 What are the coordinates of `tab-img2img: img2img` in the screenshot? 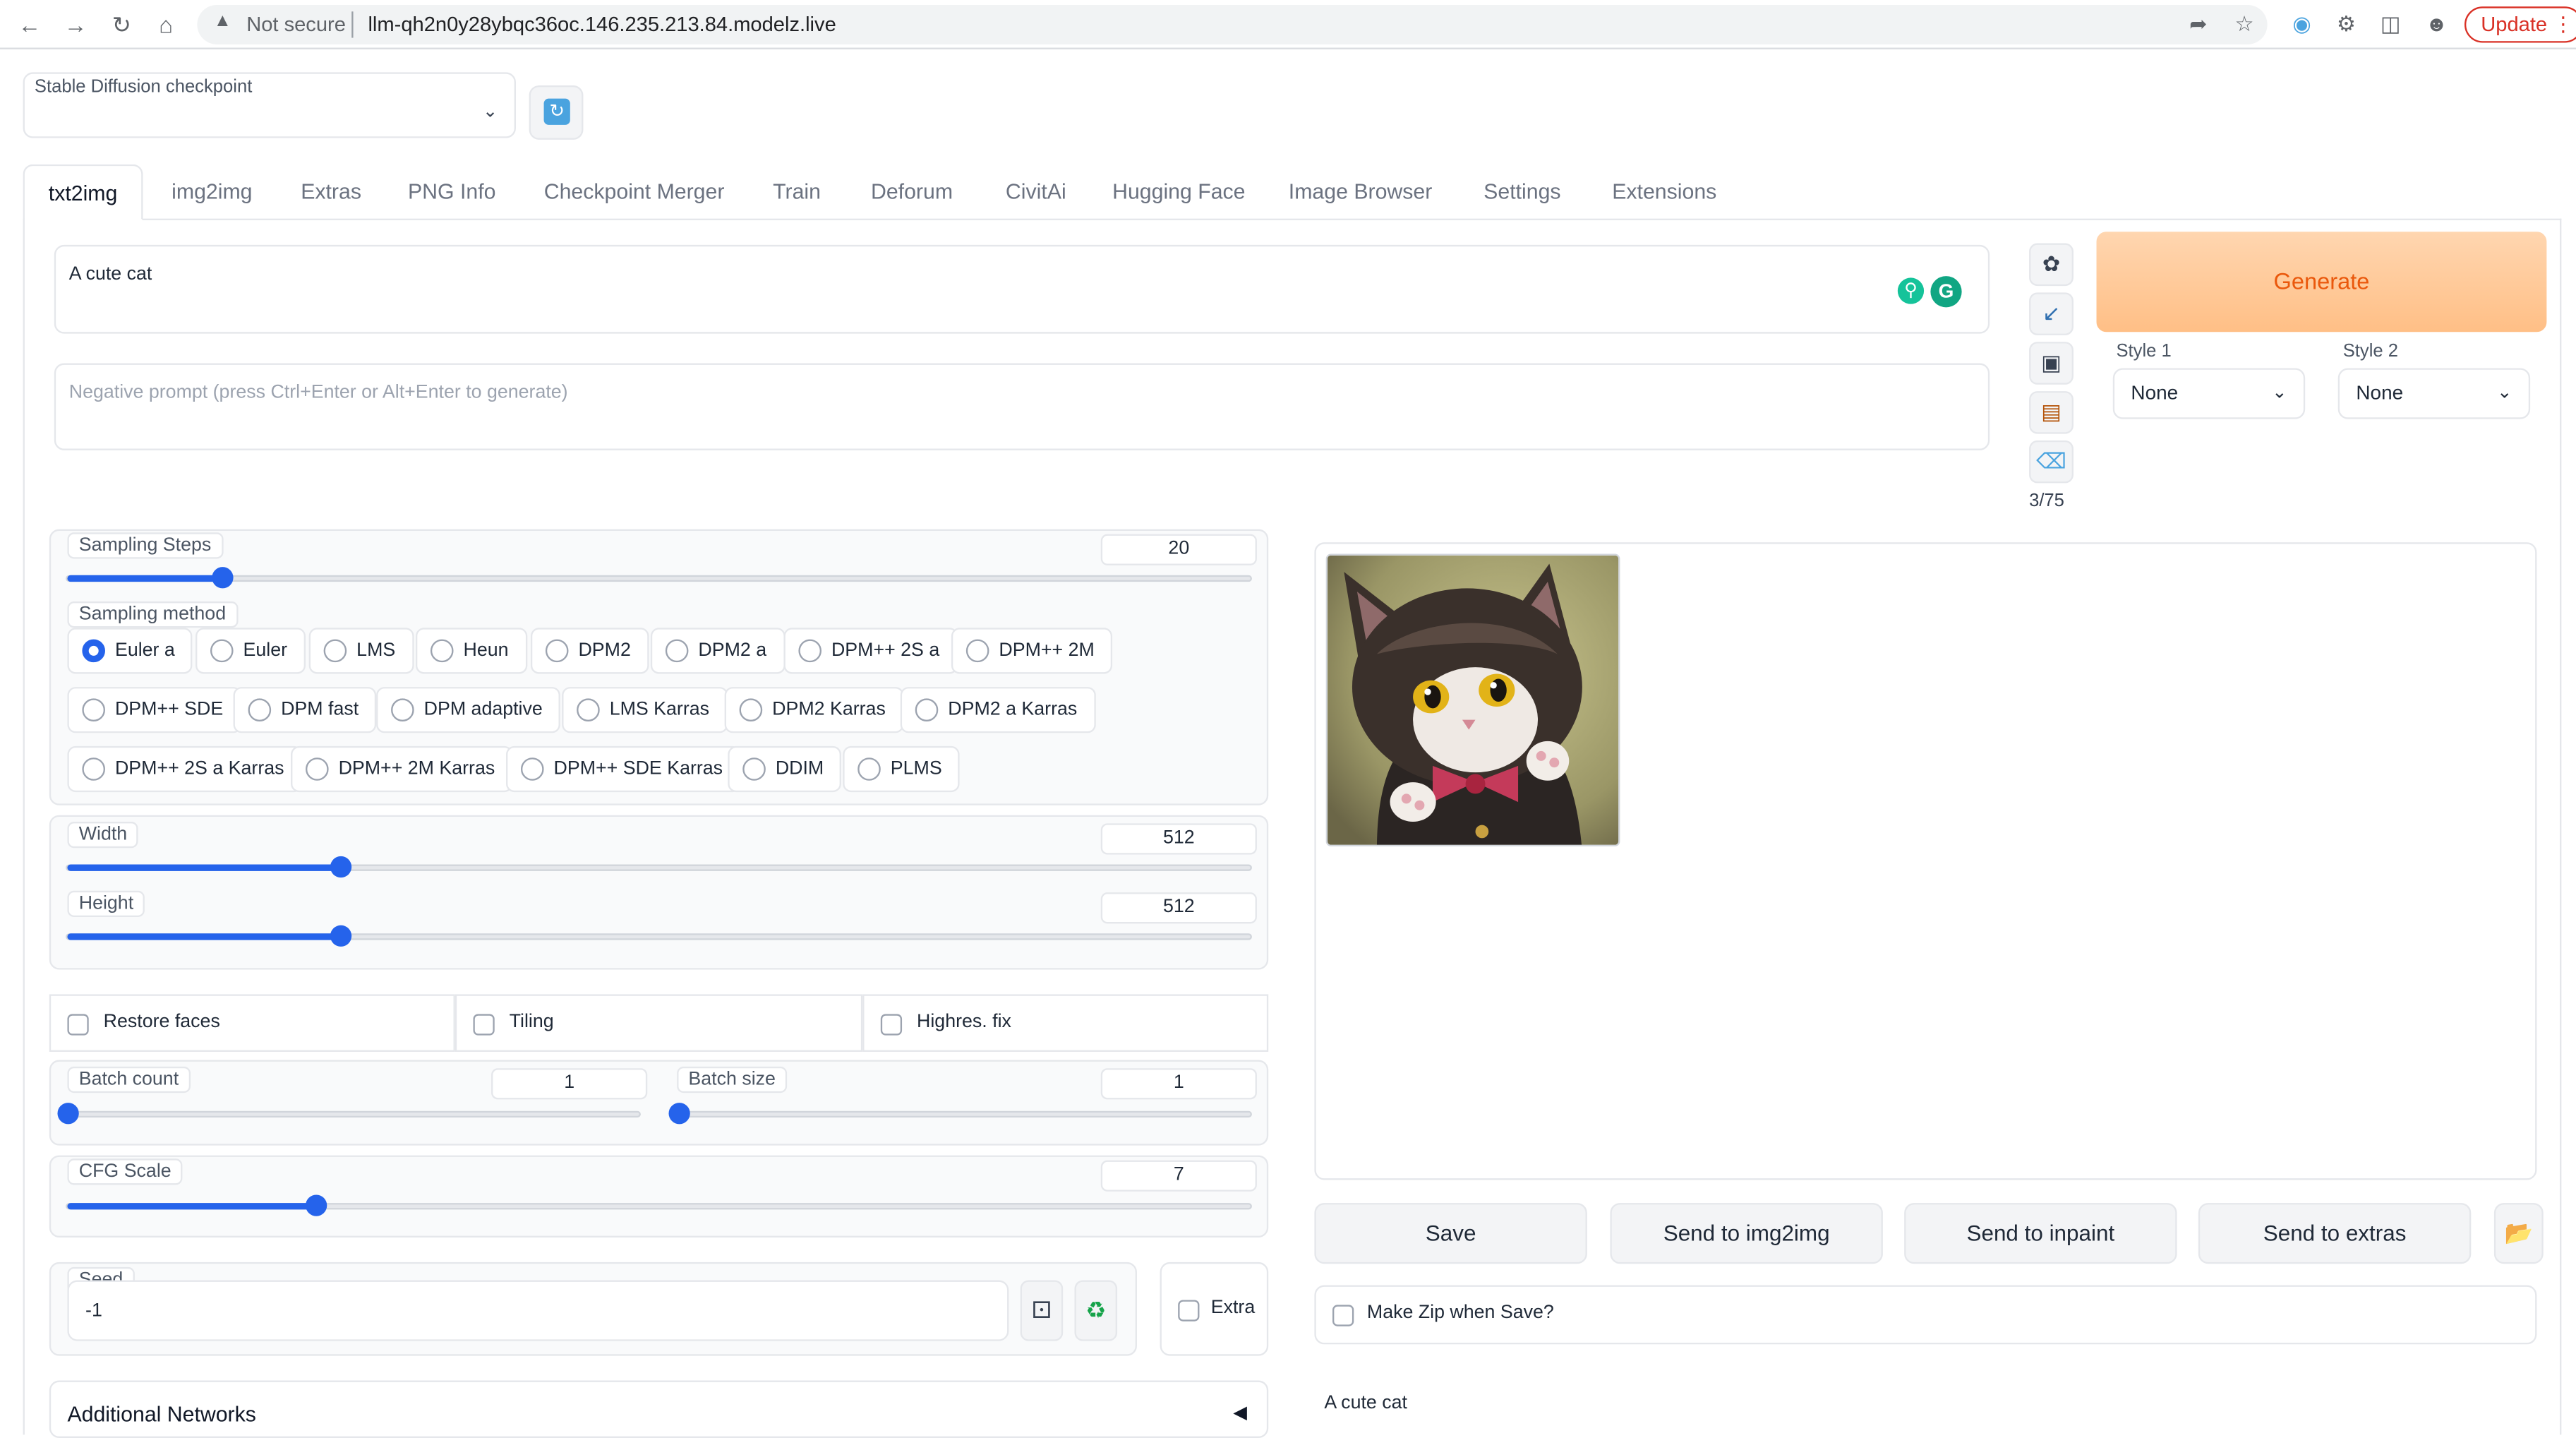 It's located at (212, 192).